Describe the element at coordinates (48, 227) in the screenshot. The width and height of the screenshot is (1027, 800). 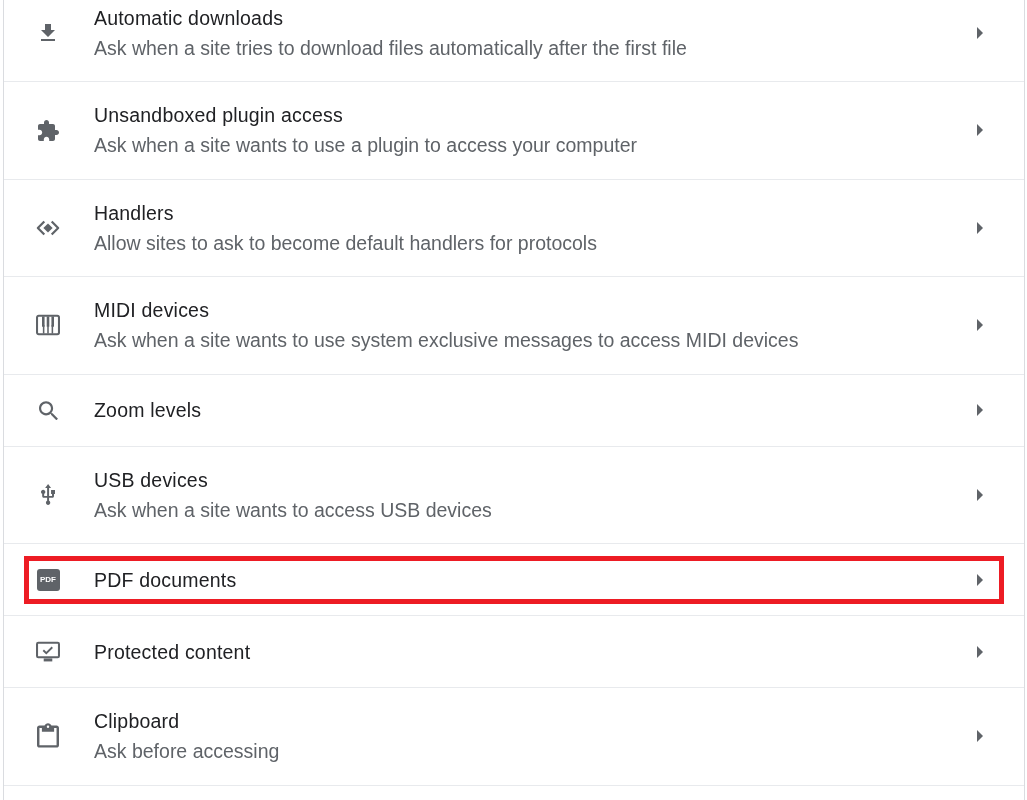
I see `diamonds-icon` at that location.